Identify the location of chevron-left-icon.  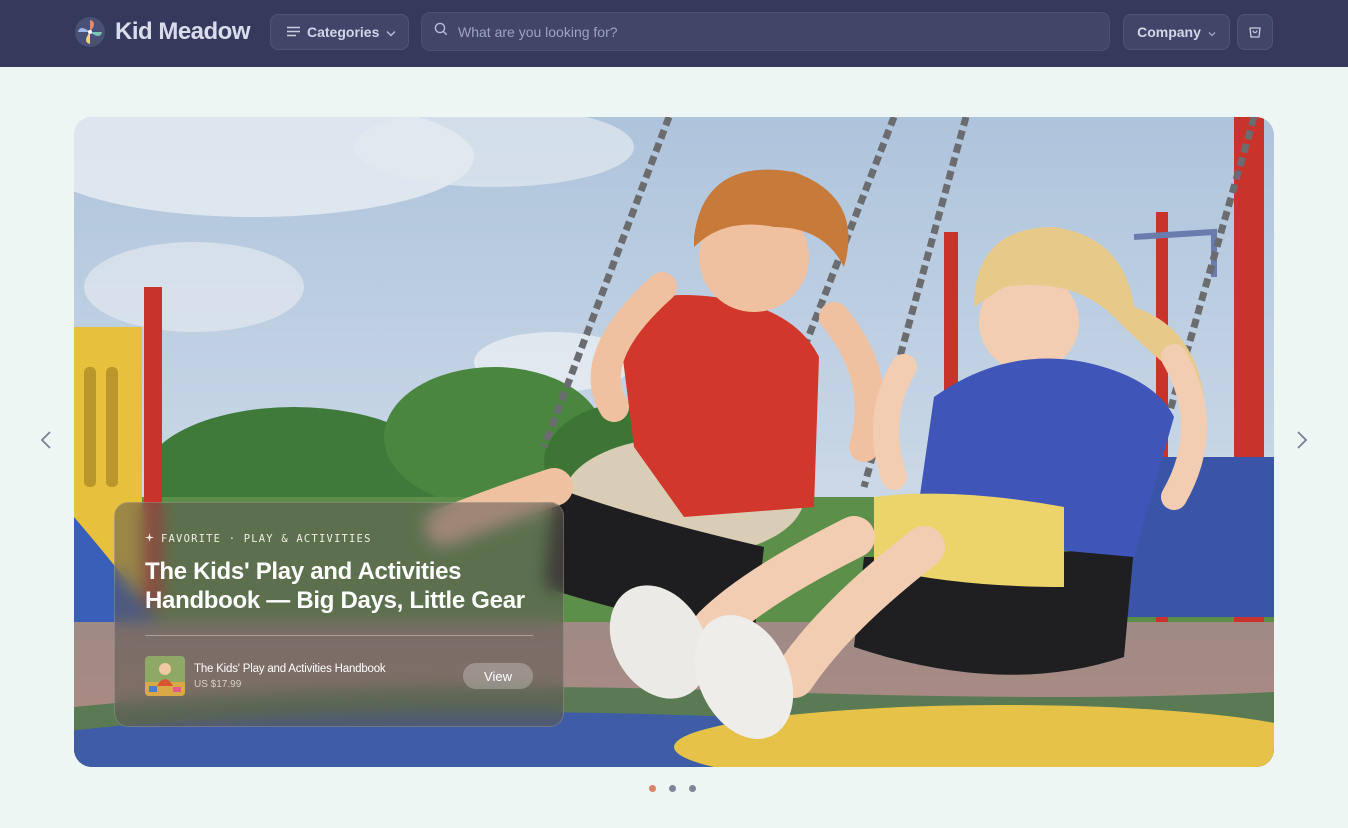
(46, 442).